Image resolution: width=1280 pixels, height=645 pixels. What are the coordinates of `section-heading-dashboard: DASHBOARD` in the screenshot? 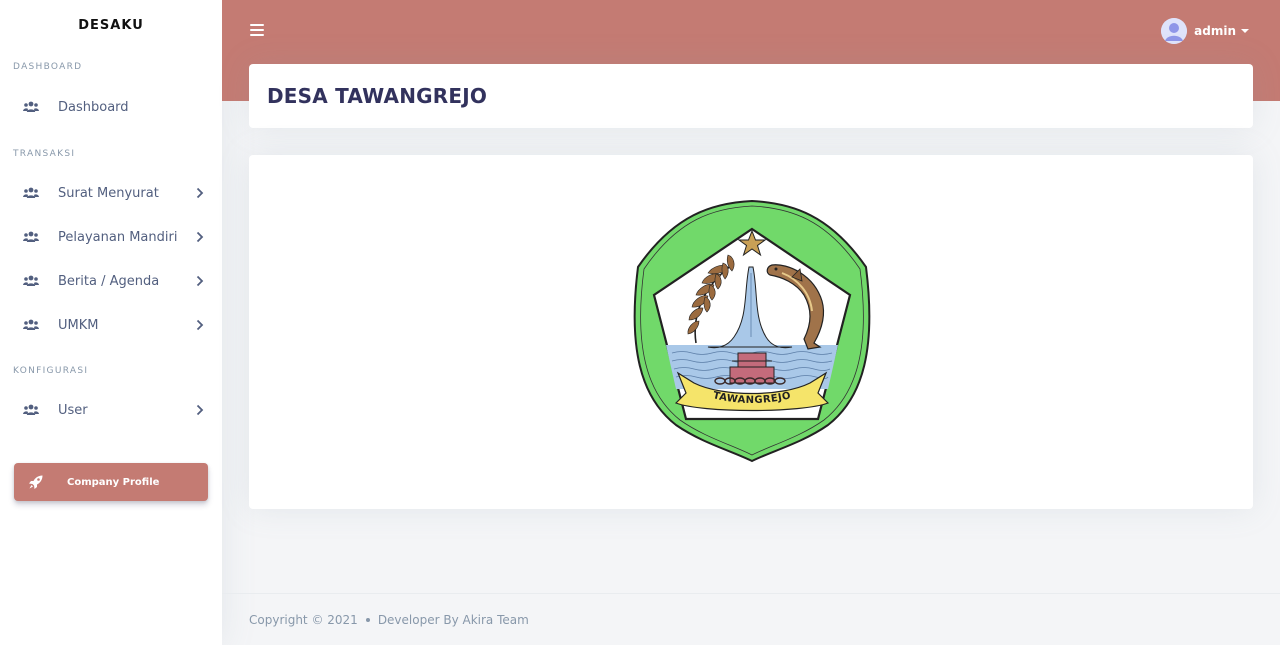 It's located at (48, 67).